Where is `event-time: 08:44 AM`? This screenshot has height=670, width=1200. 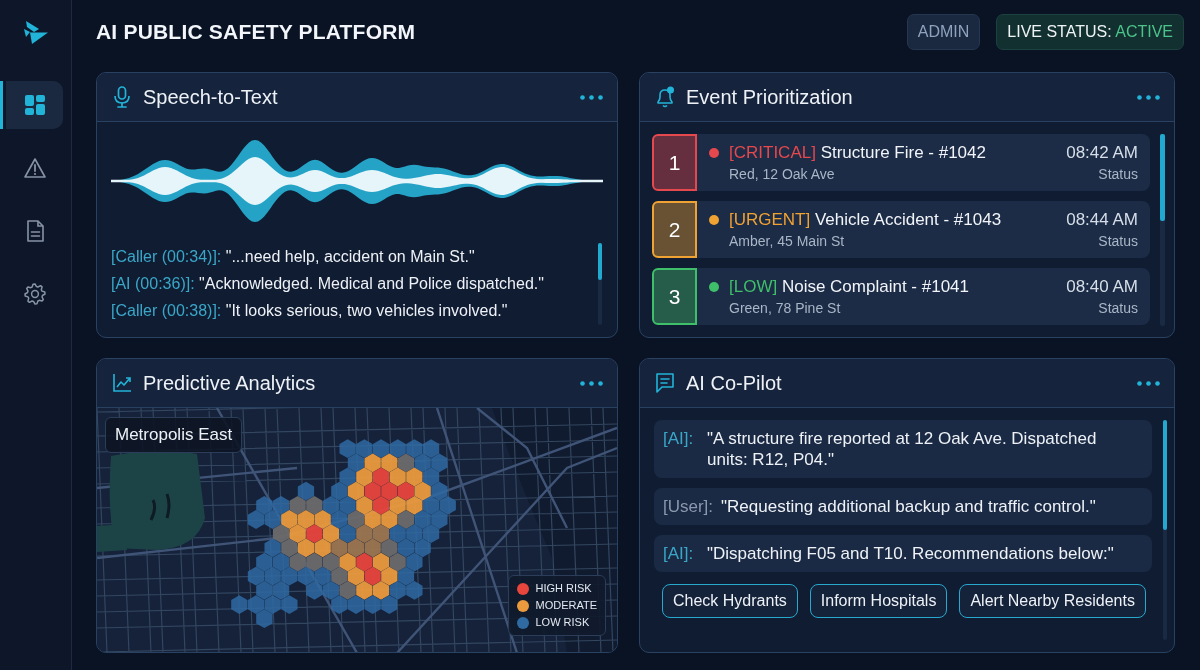 event-time: 08:44 AM is located at coordinates (1102, 219).